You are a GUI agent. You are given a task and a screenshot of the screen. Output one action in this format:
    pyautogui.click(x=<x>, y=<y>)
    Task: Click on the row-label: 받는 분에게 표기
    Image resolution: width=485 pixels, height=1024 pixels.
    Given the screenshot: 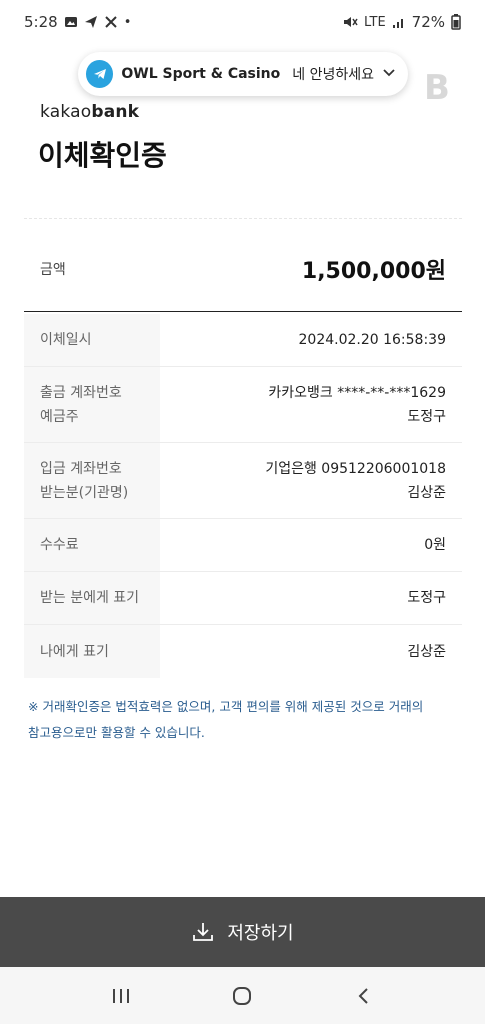 What is the action you would take?
    pyautogui.click(x=90, y=598)
    